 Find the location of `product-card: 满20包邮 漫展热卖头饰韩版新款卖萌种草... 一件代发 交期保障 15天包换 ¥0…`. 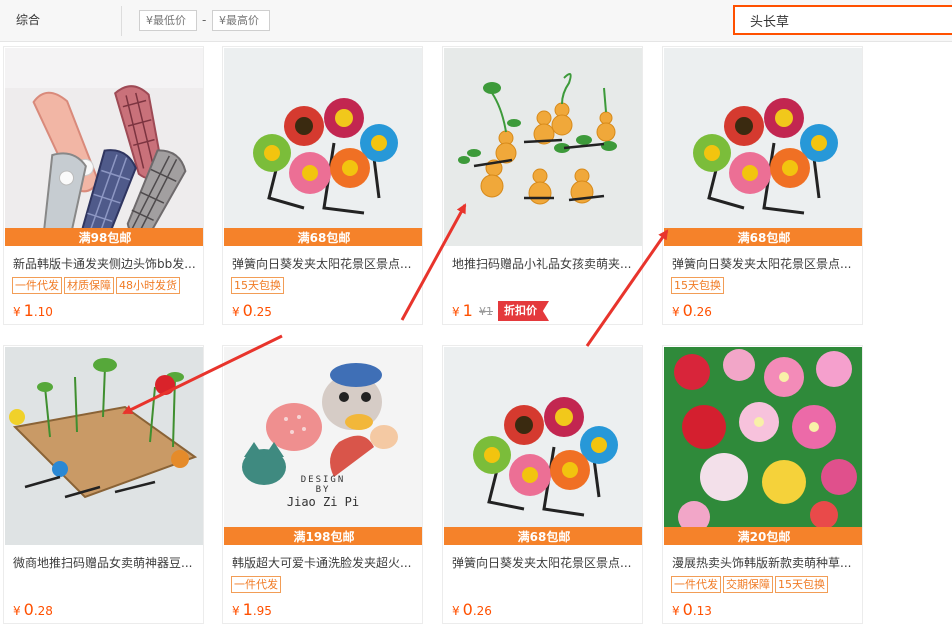

product-card: 满20包邮 漫展热卖头饰韩版新款卖萌种草... 一件代发 交期保障 15天包换 ¥0… is located at coordinates (762, 484).